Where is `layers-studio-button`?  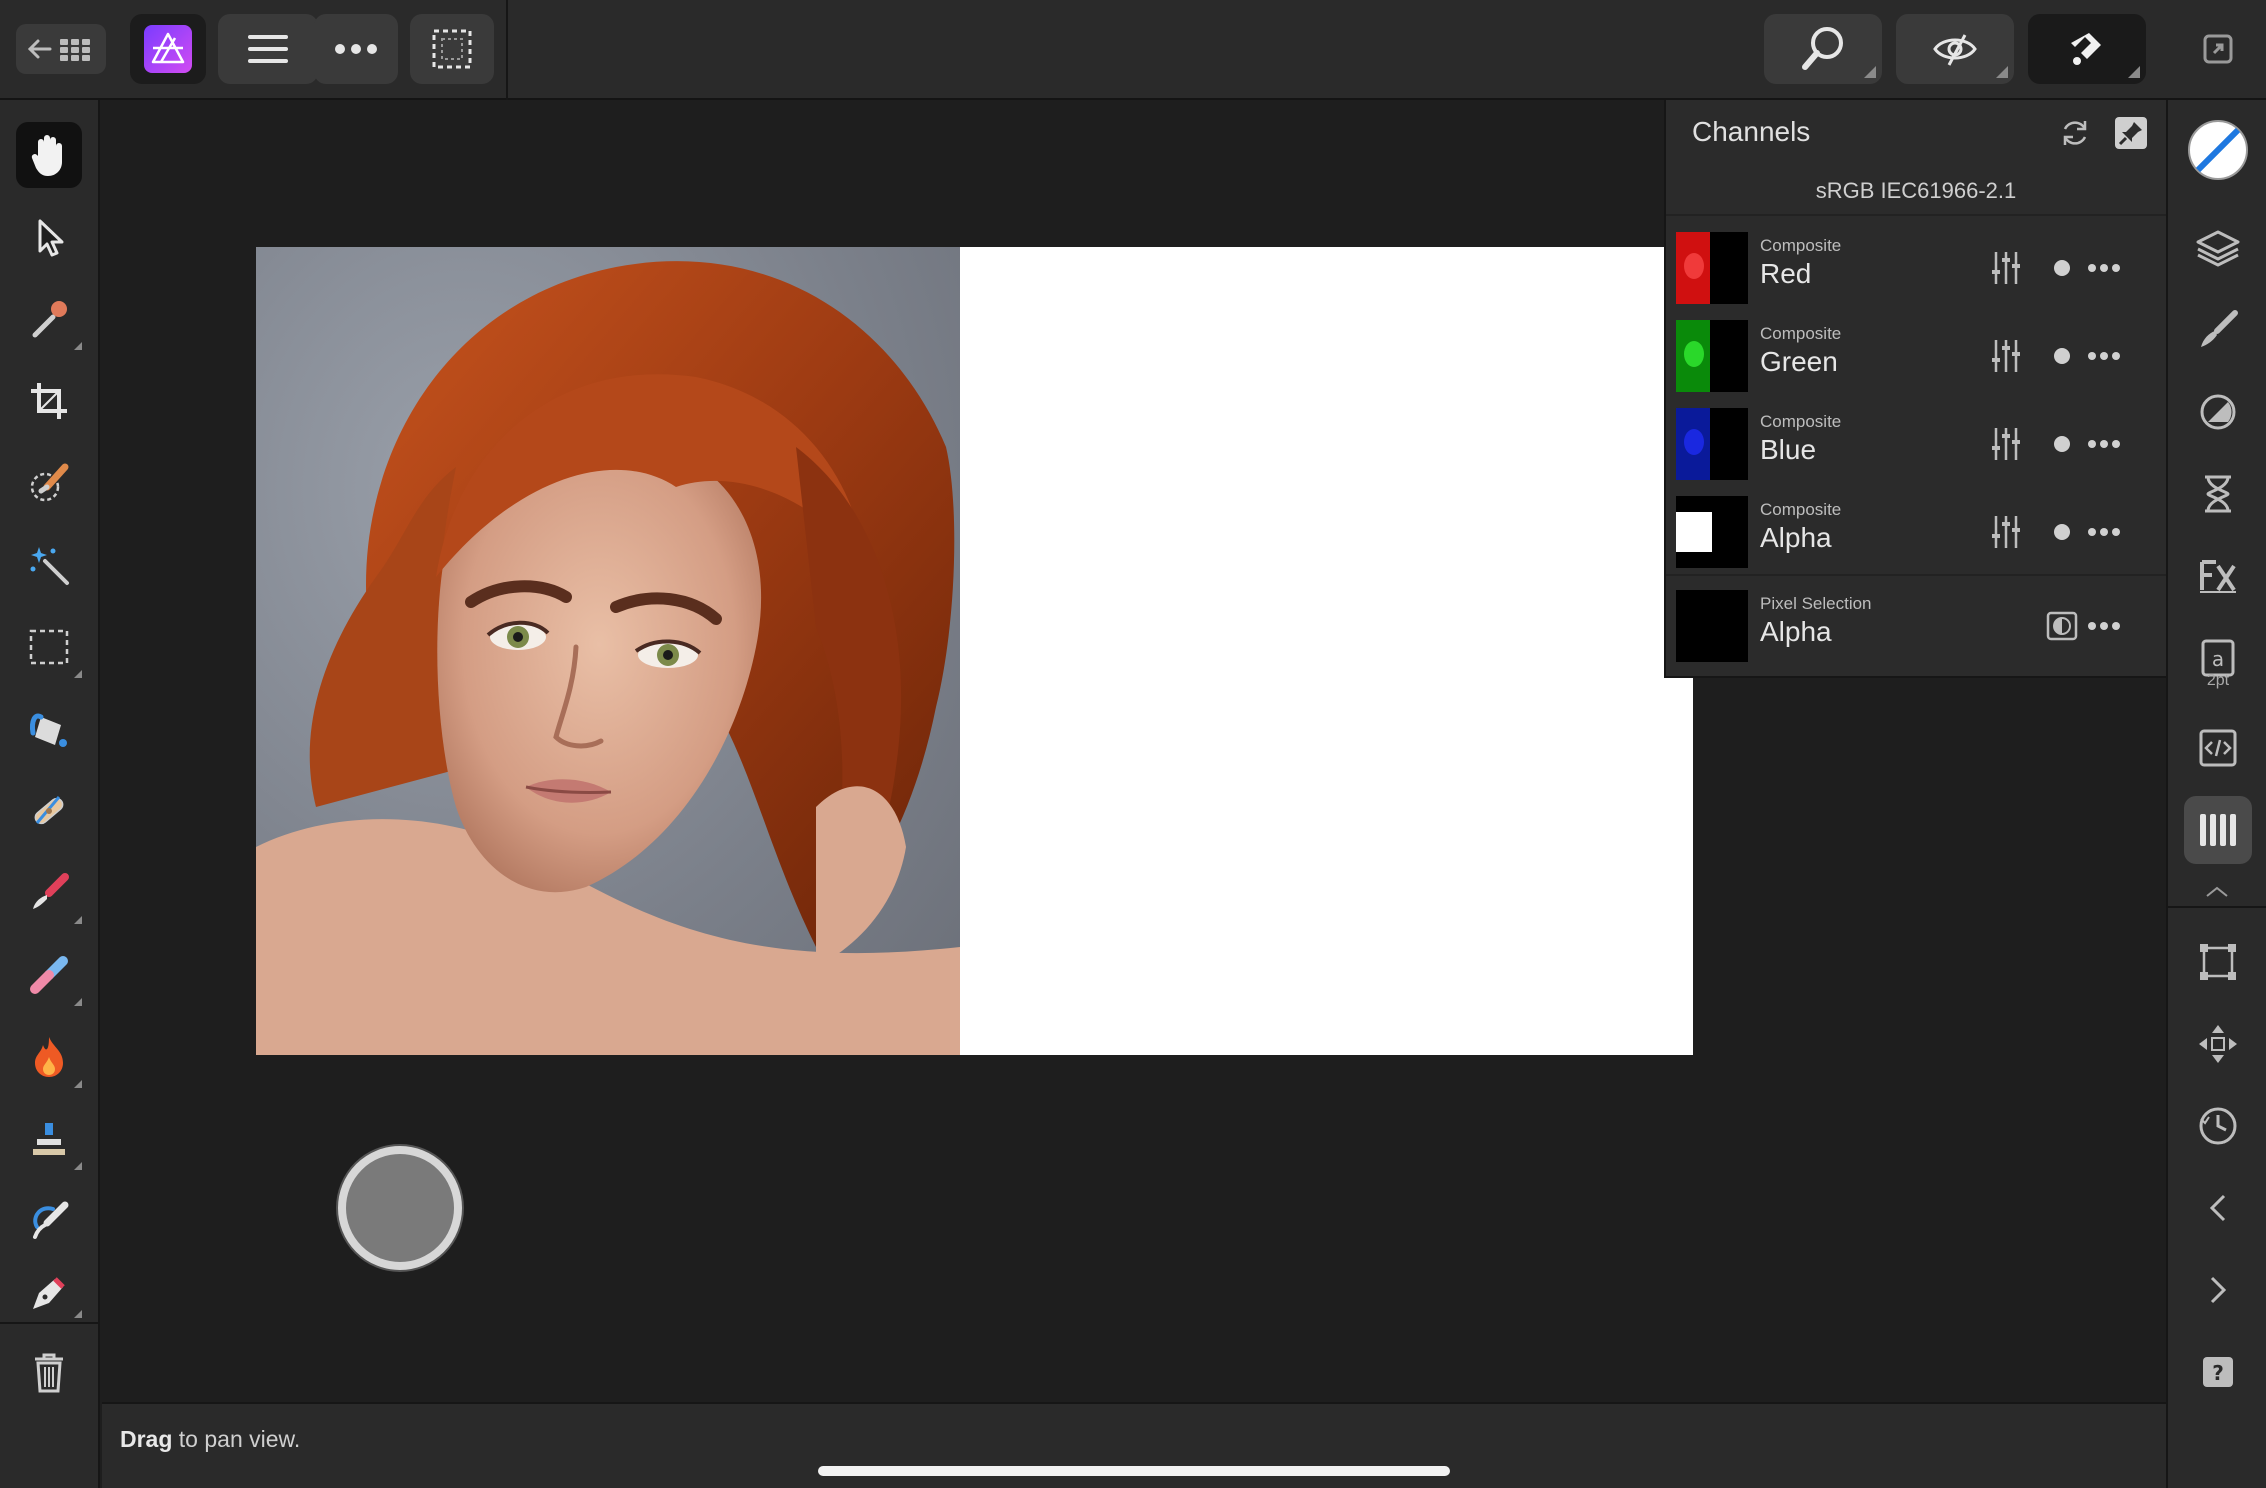 layers-studio-button is located at coordinates (2218, 248).